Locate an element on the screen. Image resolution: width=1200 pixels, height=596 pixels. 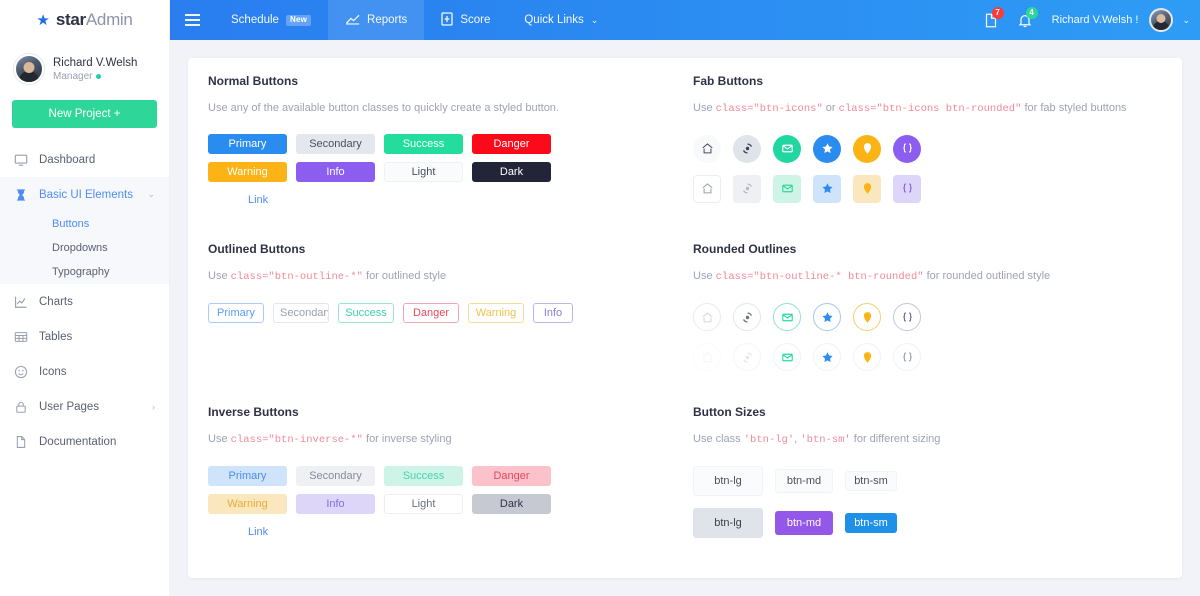
map-pin-icon is located at coordinates (867, 148).